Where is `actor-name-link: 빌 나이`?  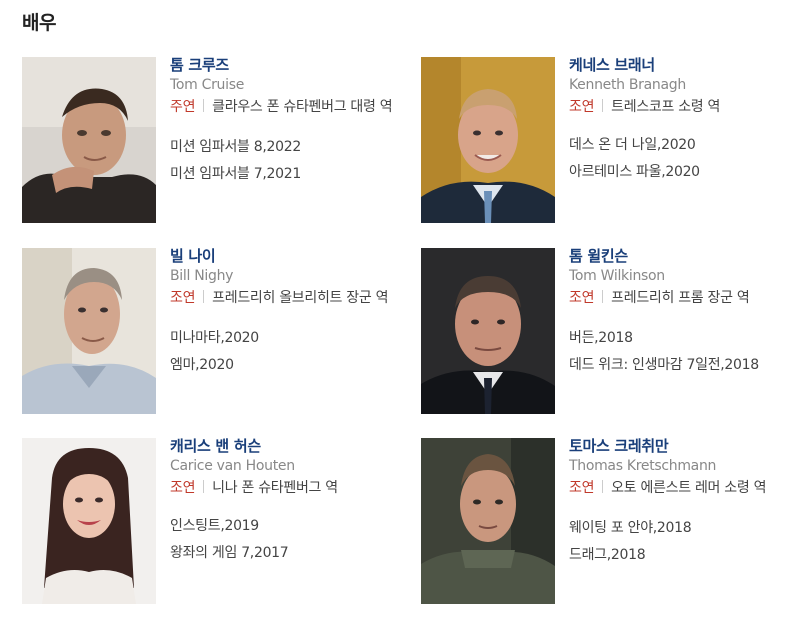
actor-name-link: 빌 나이 is located at coordinates (285, 256).